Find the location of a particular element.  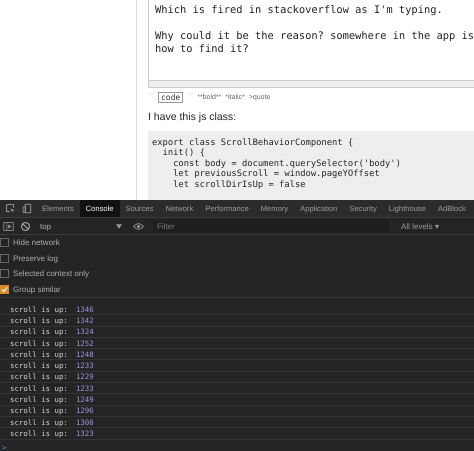

code-line: init() { is located at coordinates (184, 153).